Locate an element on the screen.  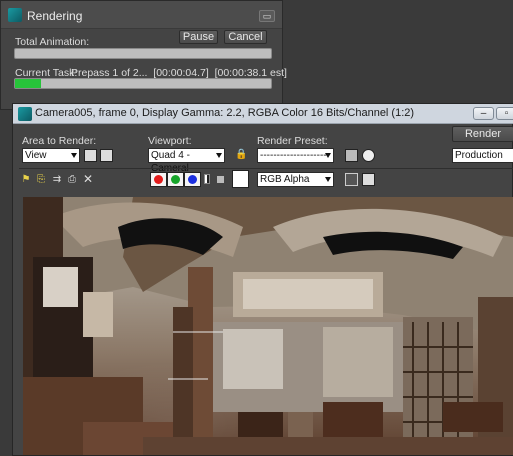
pause-button: Pause is located at coordinates (198, 37).